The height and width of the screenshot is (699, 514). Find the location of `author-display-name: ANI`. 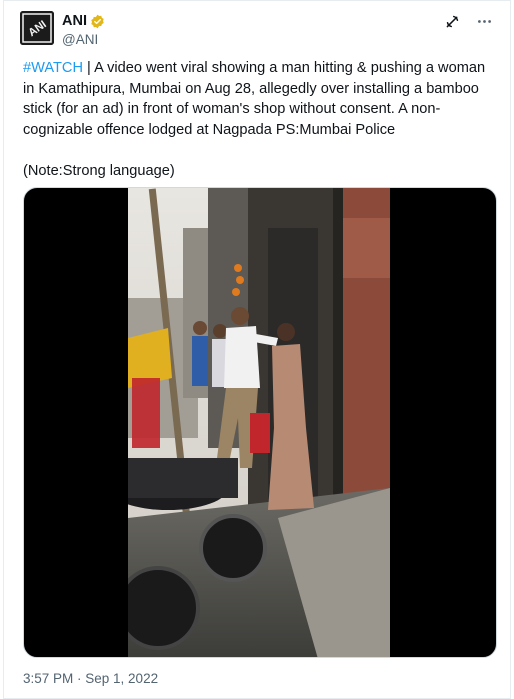

author-display-name: ANI is located at coordinates (83, 21).